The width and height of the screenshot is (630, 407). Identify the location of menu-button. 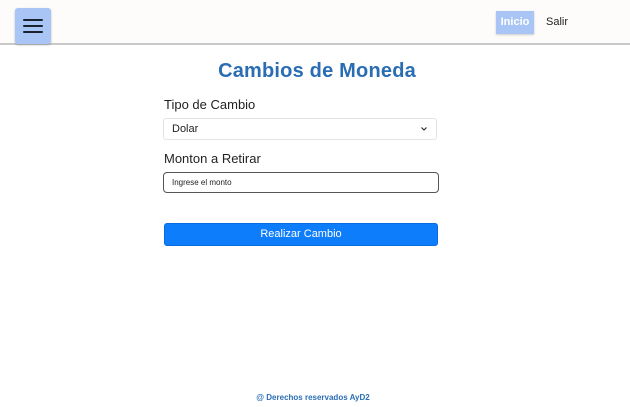
(33, 26).